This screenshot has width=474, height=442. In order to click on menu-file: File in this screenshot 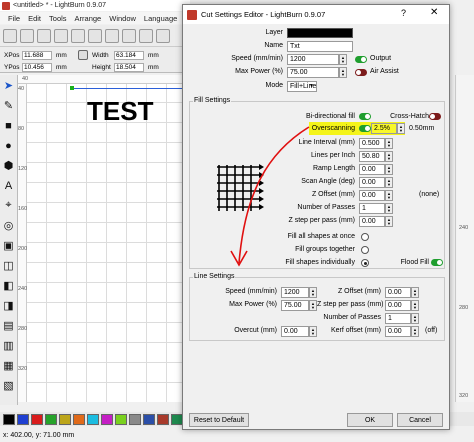, I will do `click(14, 18)`.